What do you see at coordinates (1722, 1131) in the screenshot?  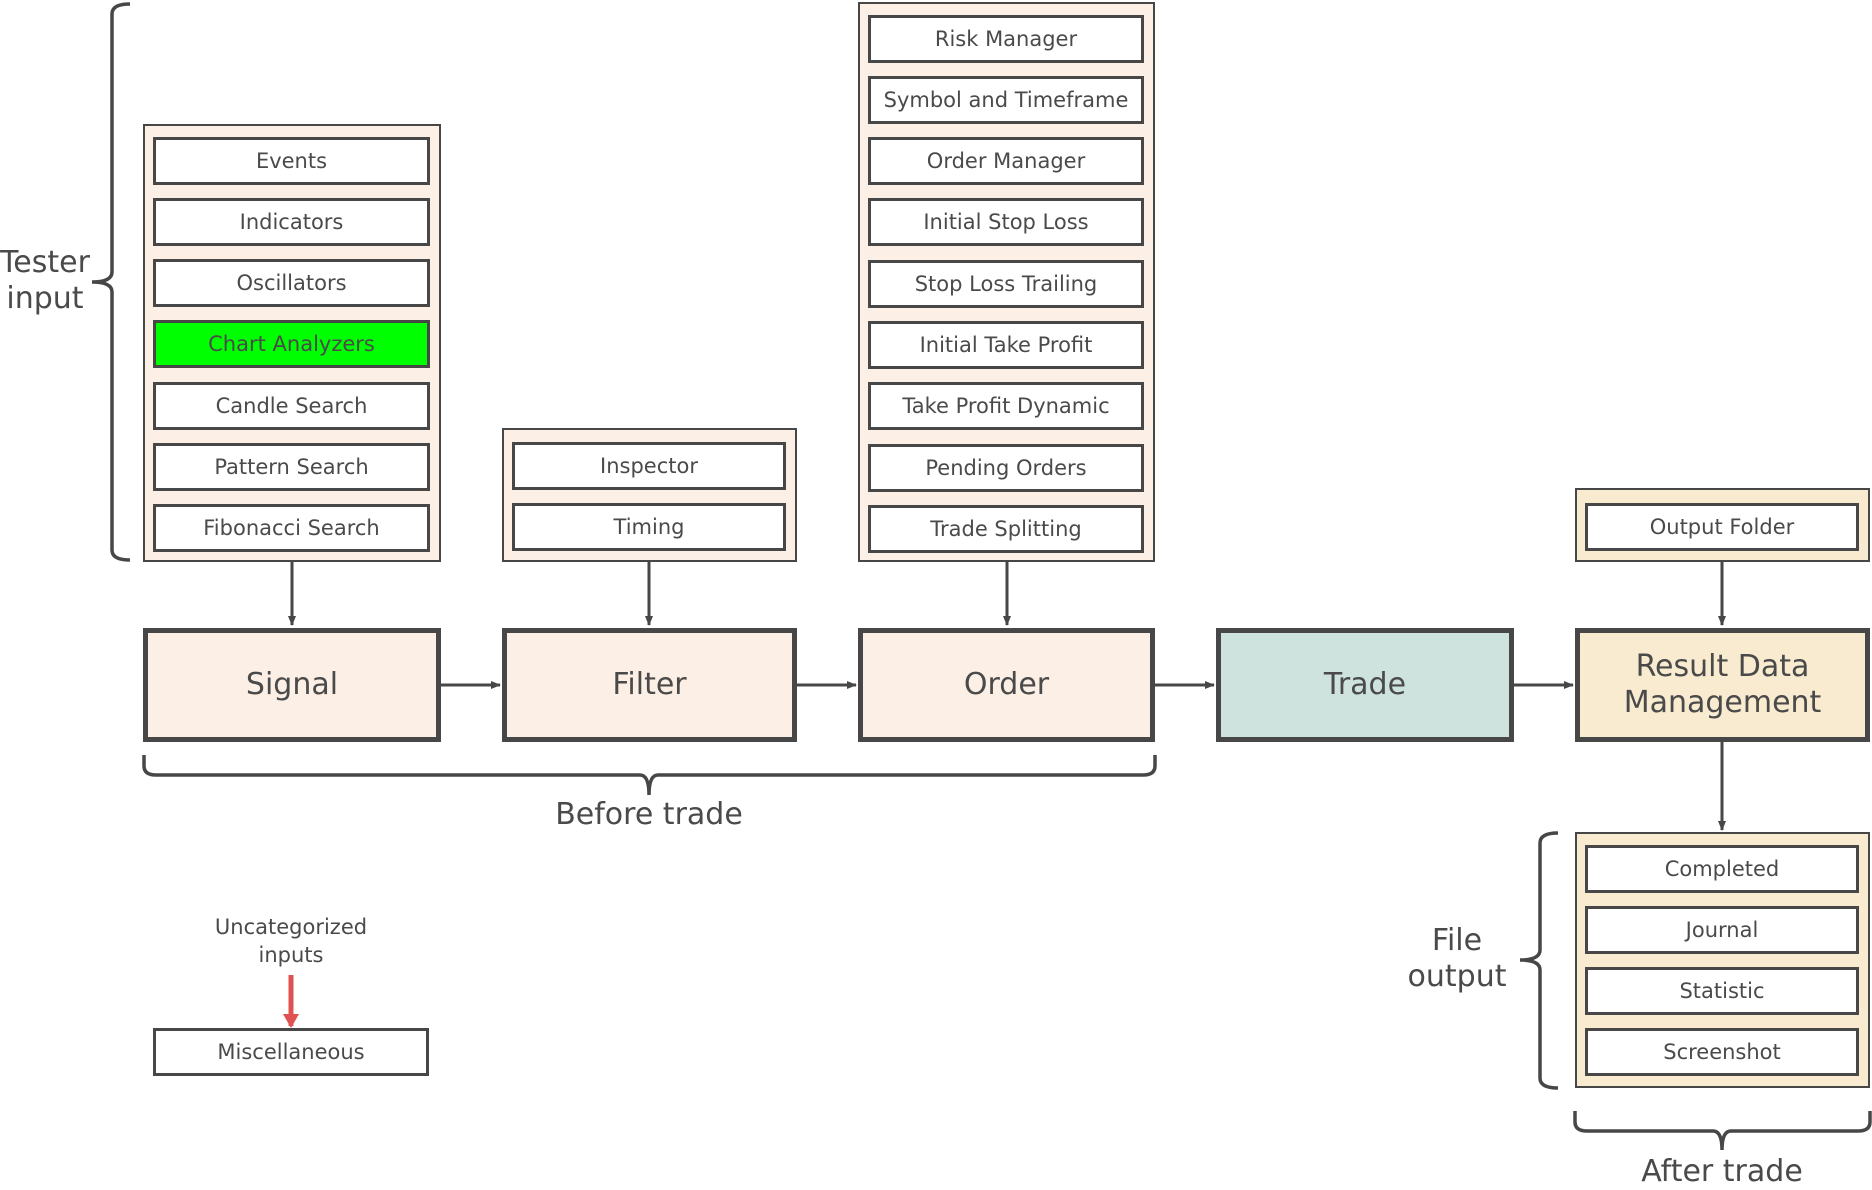 I see `brace-after-trade` at bounding box center [1722, 1131].